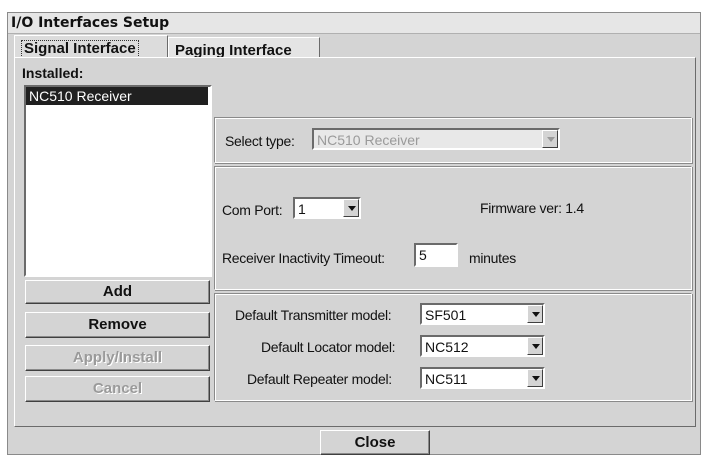 The width and height of the screenshot is (711, 460). What do you see at coordinates (447, 347) in the screenshot?
I see `default-locator-value: NC512` at bounding box center [447, 347].